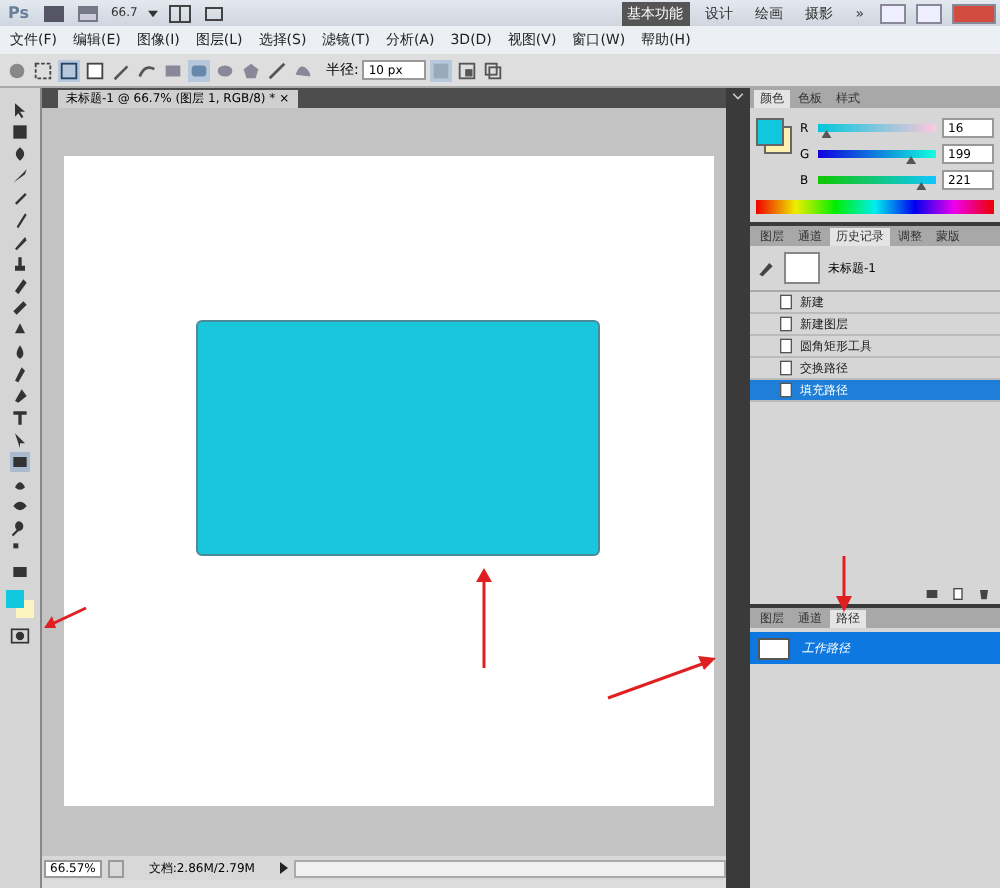  I want to click on foreground-background-swatches, so click(774, 136).